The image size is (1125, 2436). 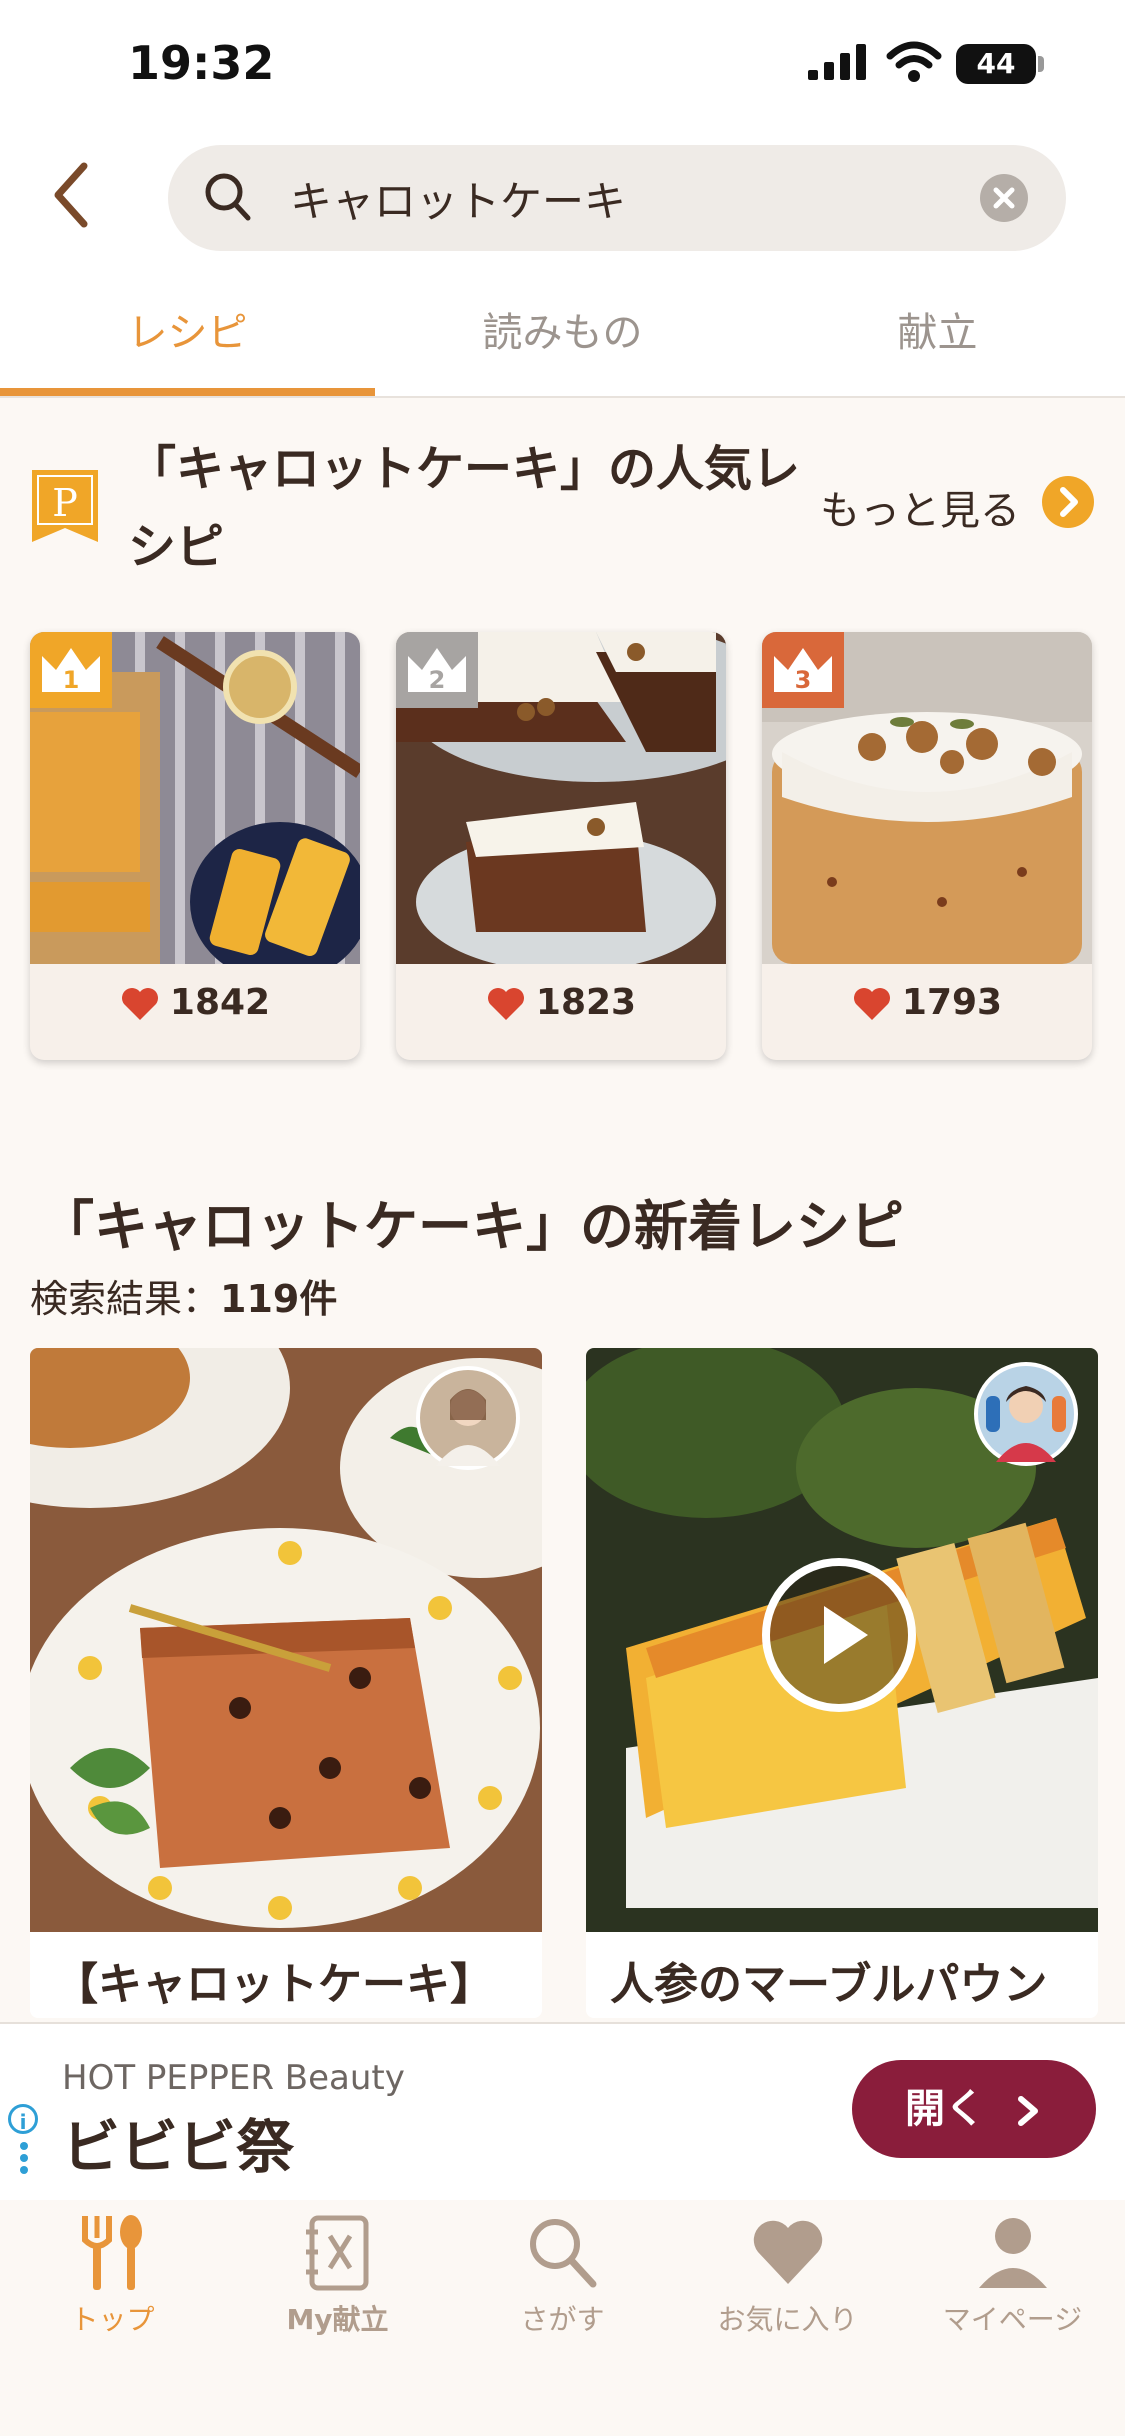 What do you see at coordinates (464, 508) in the screenshot?
I see `popular-section-title: 「キャロットケーキ」の人気レシピ` at bounding box center [464, 508].